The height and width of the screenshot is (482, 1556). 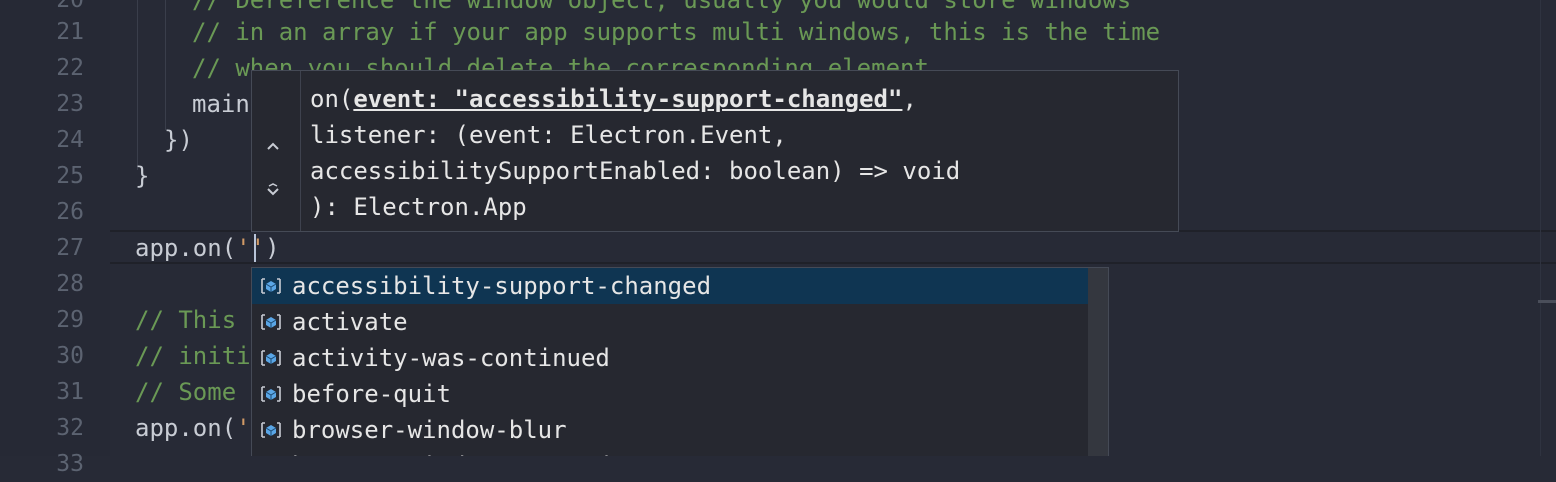 What do you see at coordinates (70, 140) in the screenshot?
I see `line-number: 24` at bounding box center [70, 140].